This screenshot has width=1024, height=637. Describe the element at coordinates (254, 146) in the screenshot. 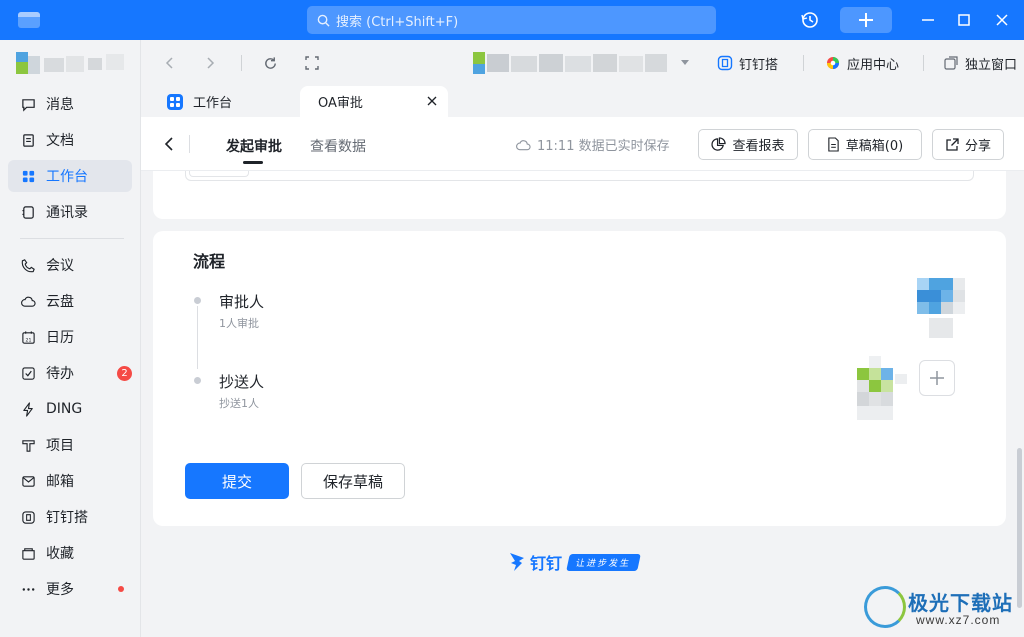

I see `tab-start-approval: 发起审批` at that location.